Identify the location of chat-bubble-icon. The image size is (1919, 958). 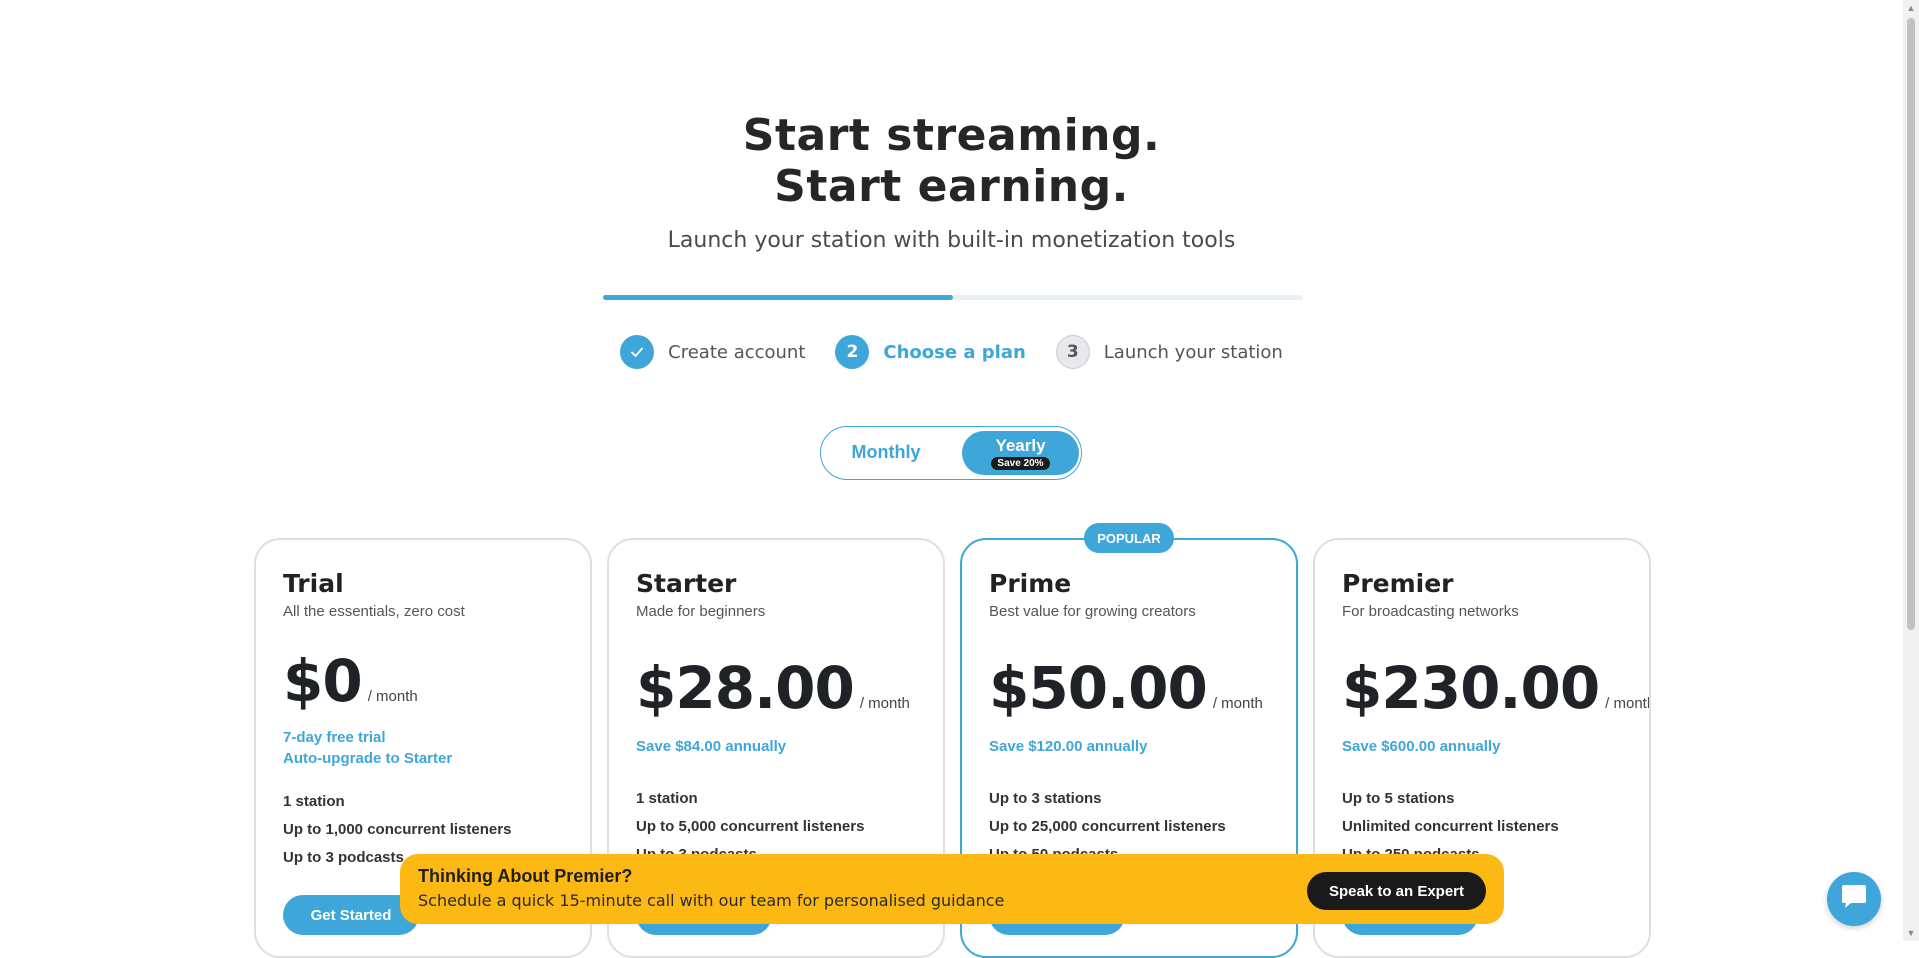
(1854, 899).